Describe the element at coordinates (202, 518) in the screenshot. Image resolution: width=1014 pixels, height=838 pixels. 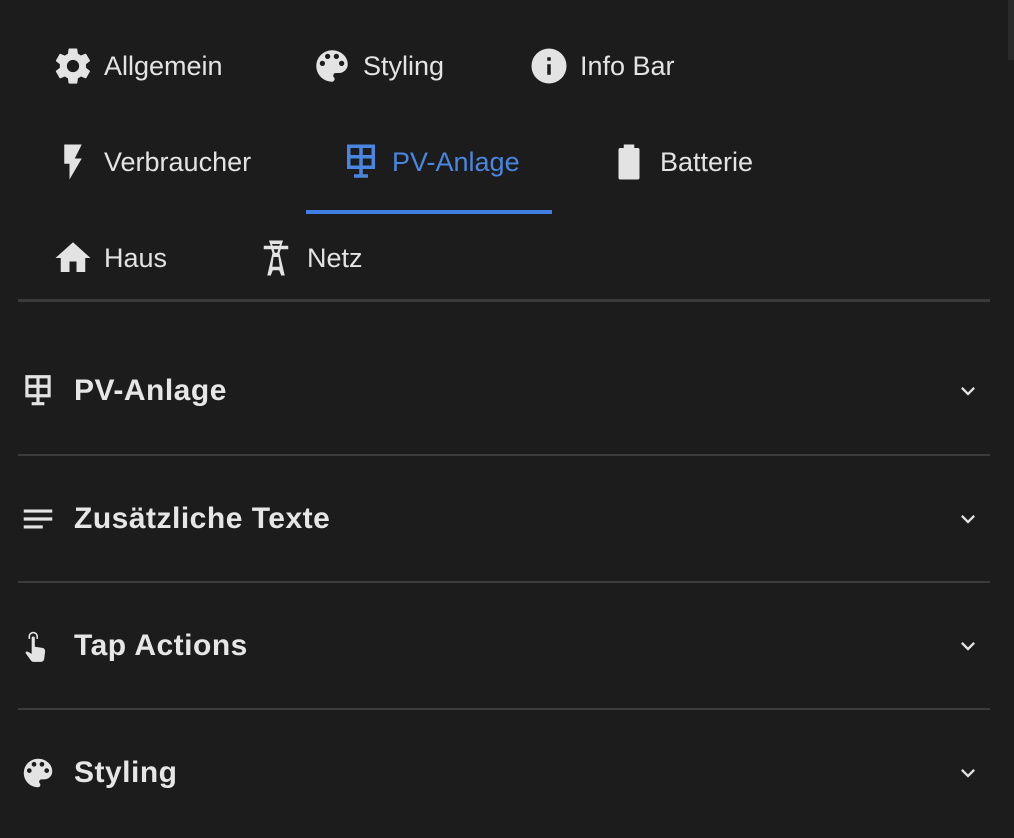
I see `panel-title: Zusätzliche Texte` at that location.